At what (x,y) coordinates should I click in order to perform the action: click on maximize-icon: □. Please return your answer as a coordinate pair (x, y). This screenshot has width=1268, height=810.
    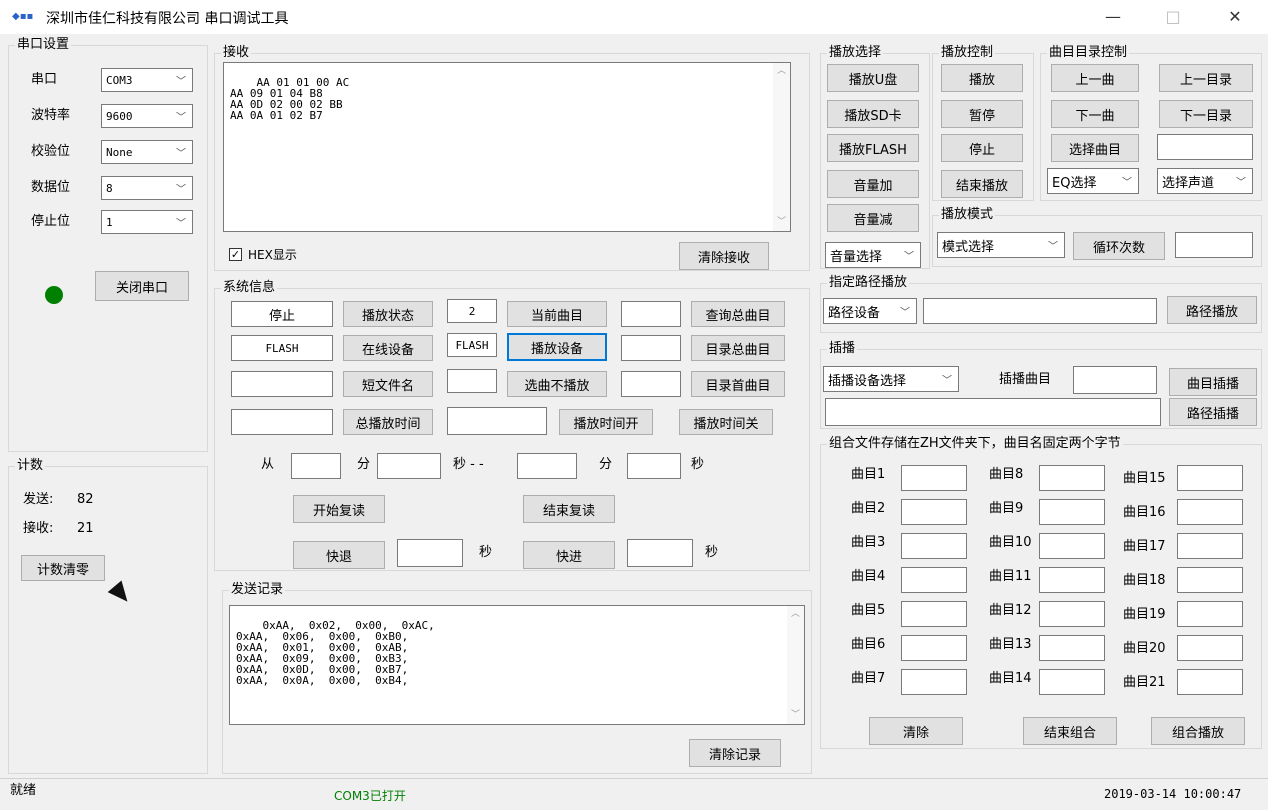
    Looking at the image, I should click on (1173, 17).